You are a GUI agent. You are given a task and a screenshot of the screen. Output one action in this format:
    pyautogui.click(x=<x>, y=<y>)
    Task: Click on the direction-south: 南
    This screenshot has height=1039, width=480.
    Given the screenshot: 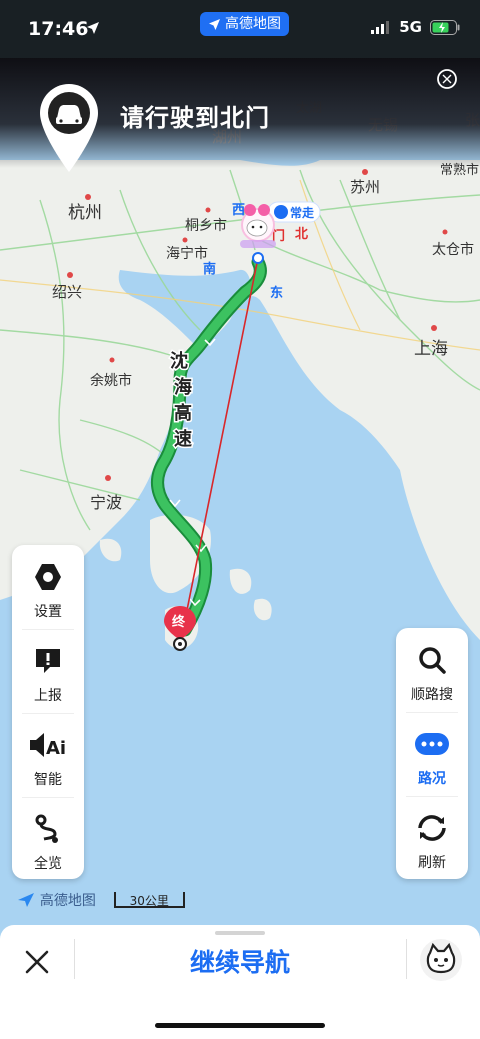 What is the action you would take?
    pyautogui.click(x=209, y=269)
    